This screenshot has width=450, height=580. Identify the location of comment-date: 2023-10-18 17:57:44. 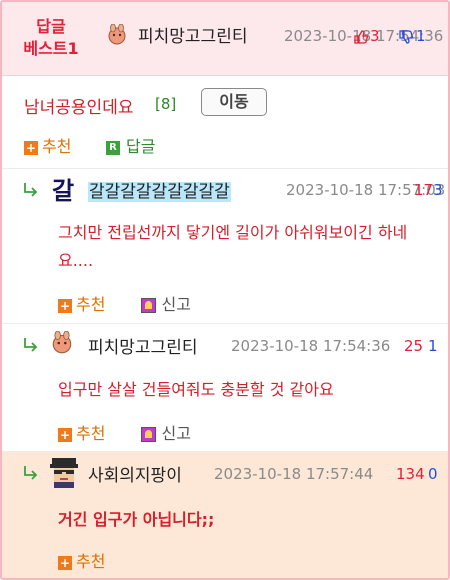
(294, 474).